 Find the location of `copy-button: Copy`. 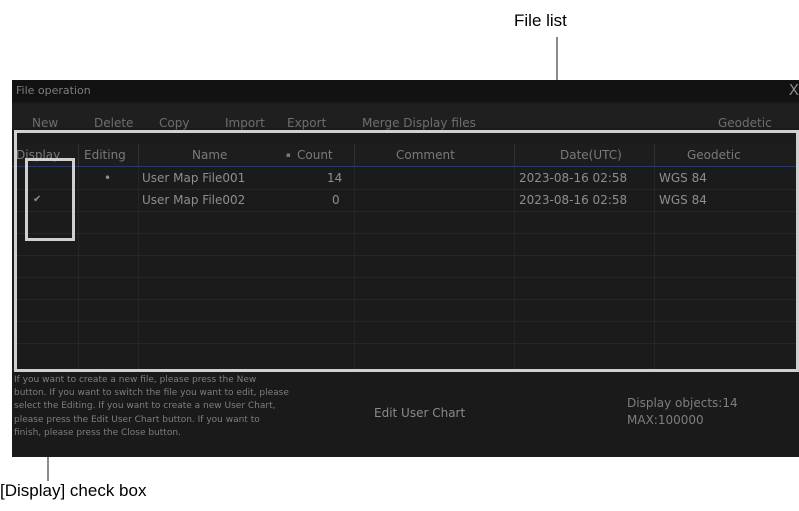

copy-button: Copy is located at coordinates (174, 124).